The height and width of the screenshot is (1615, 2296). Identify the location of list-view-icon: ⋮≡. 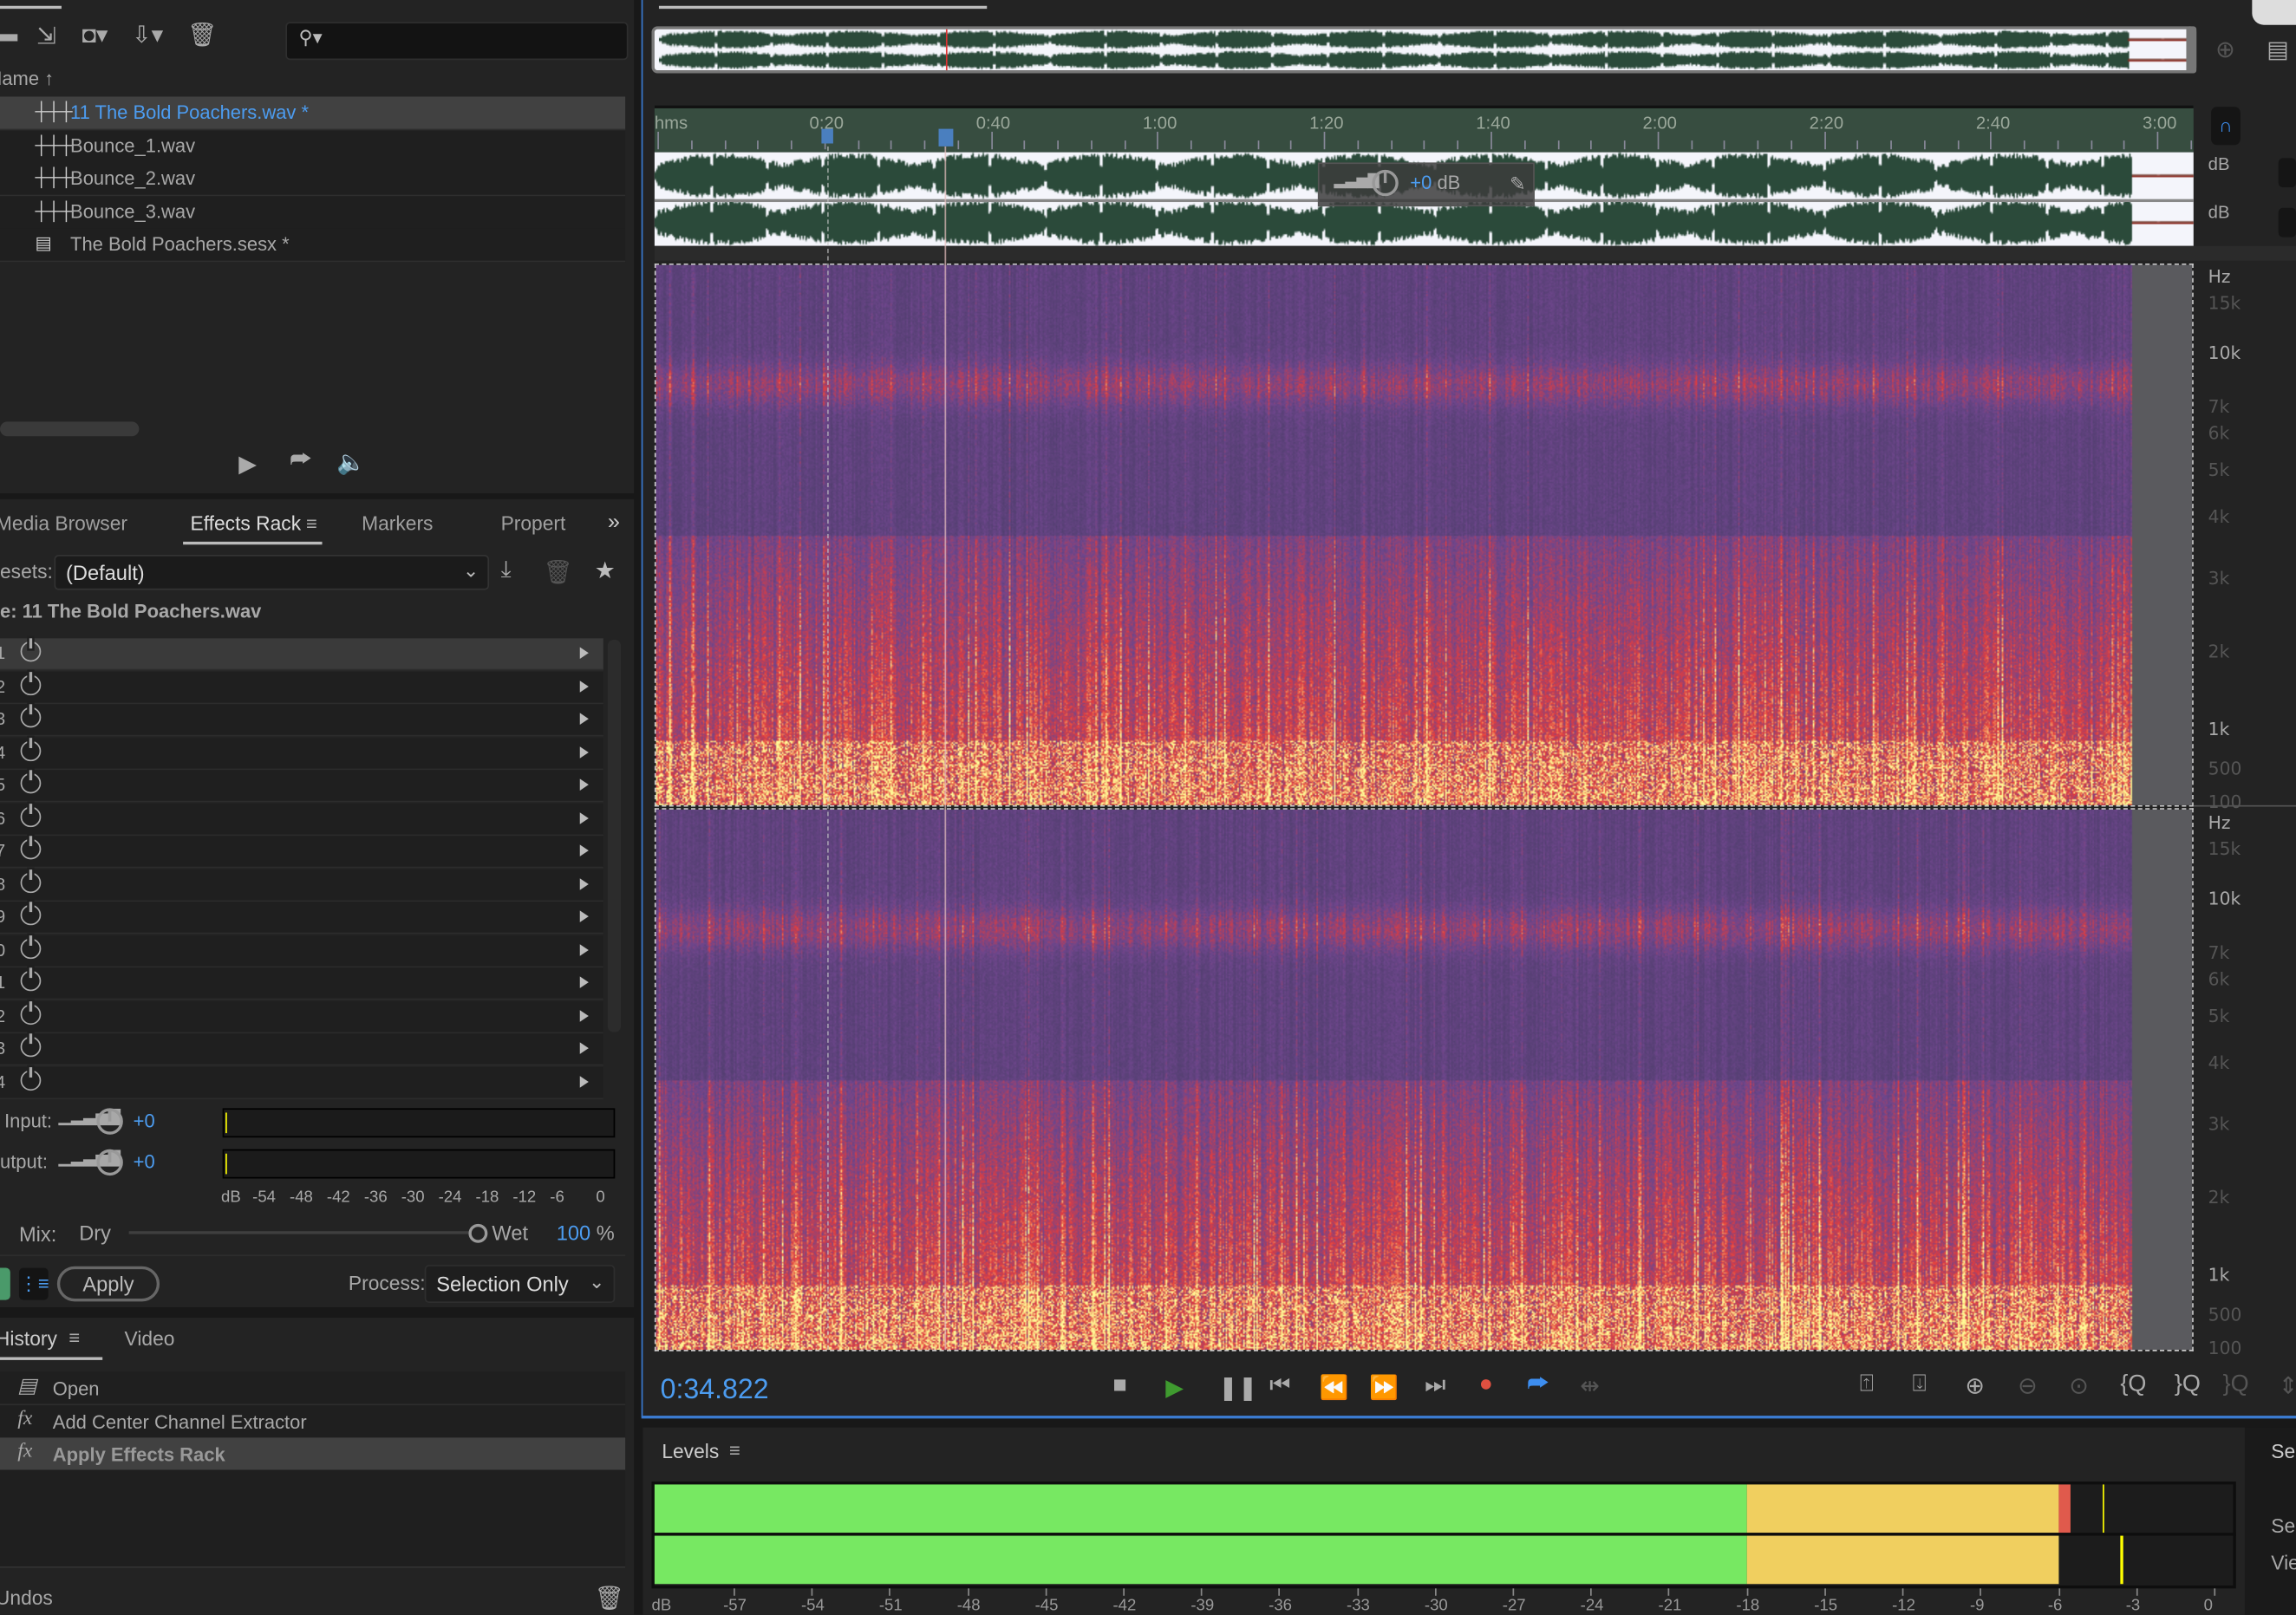
(34, 1284).